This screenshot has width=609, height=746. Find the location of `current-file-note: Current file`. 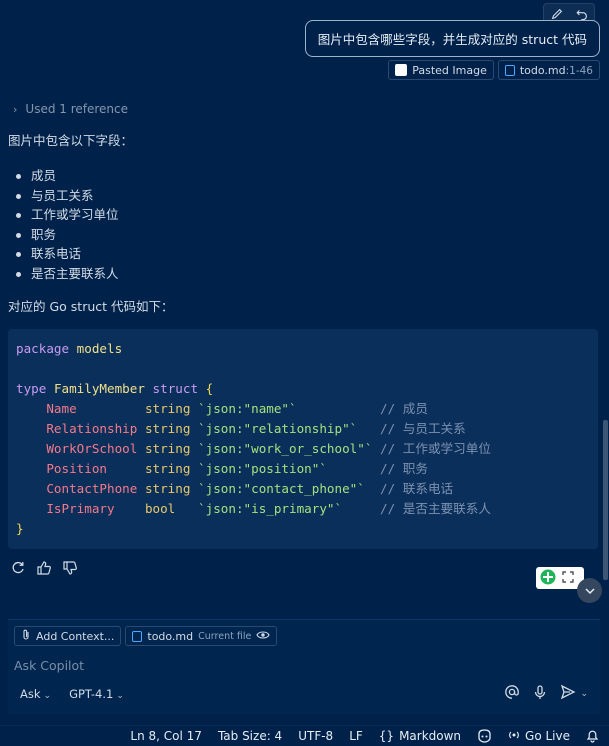

current-file-note: Current file is located at coordinates (225, 636).